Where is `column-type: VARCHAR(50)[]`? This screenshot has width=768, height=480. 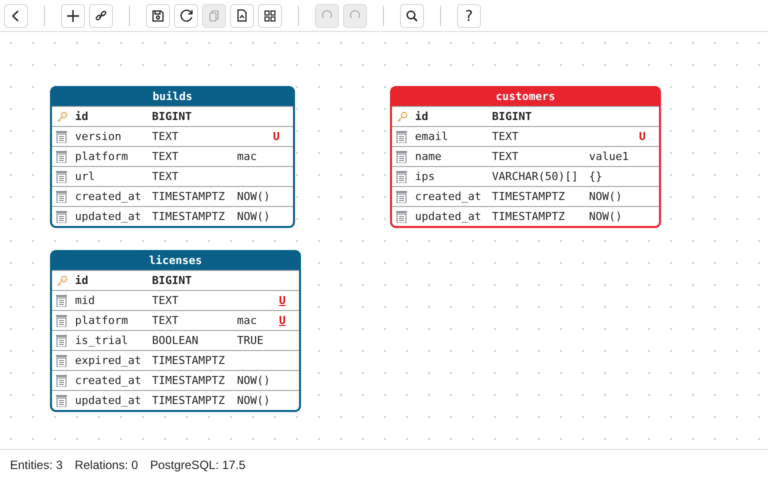
column-type: VARCHAR(50)[] is located at coordinates (536, 176).